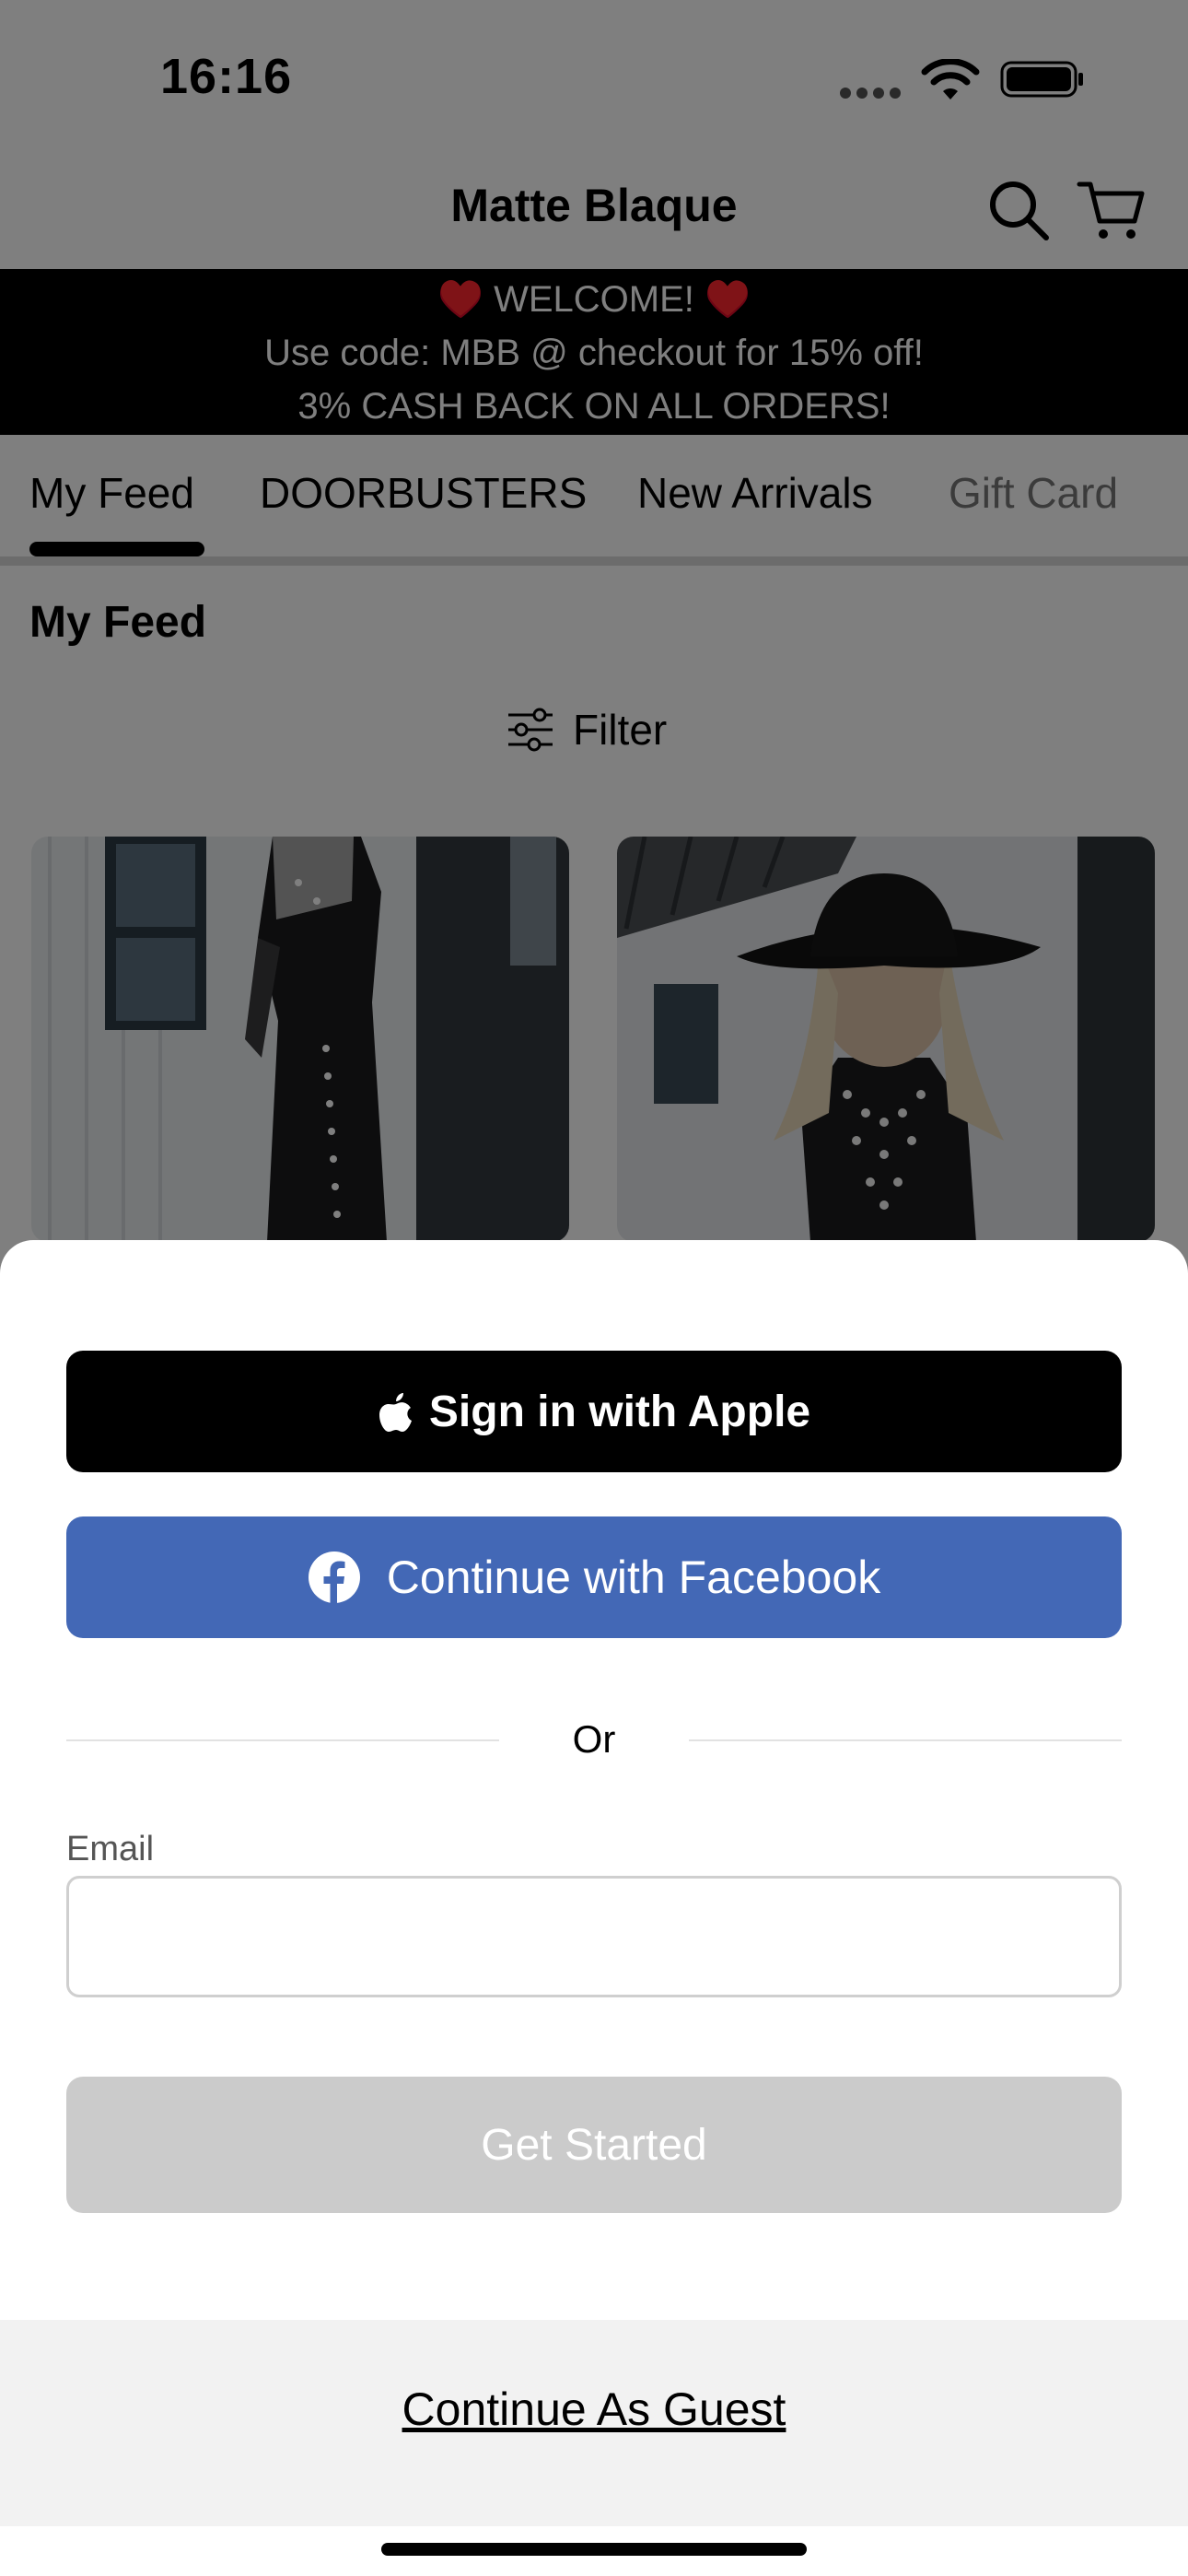 The width and height of the screenshot is (1188, 2576). What do you see at coordinates (594, 2549) in the screenshot?
I see `home-indicator` at bounding box center [594, 2549].